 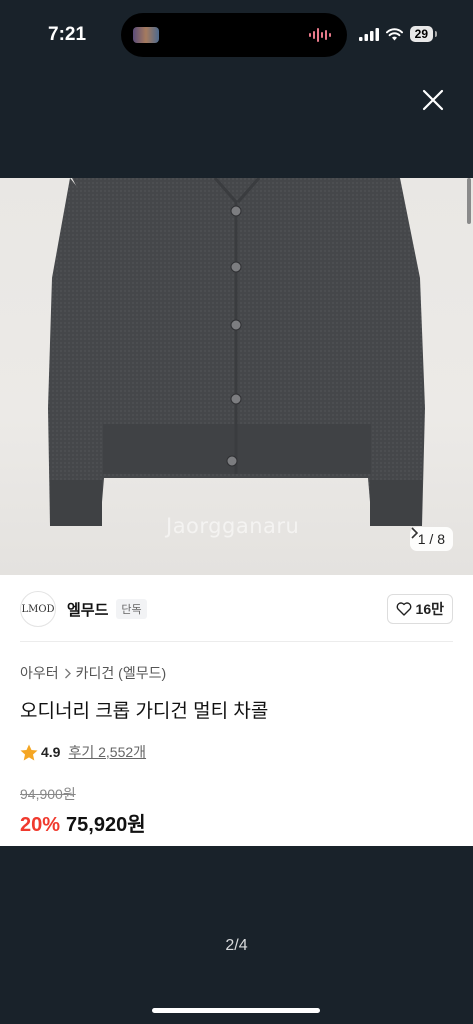 What do you see at coordinates (469, 201) in the screenshot?
I see `scrollbar` at bounding box center [469, 201].